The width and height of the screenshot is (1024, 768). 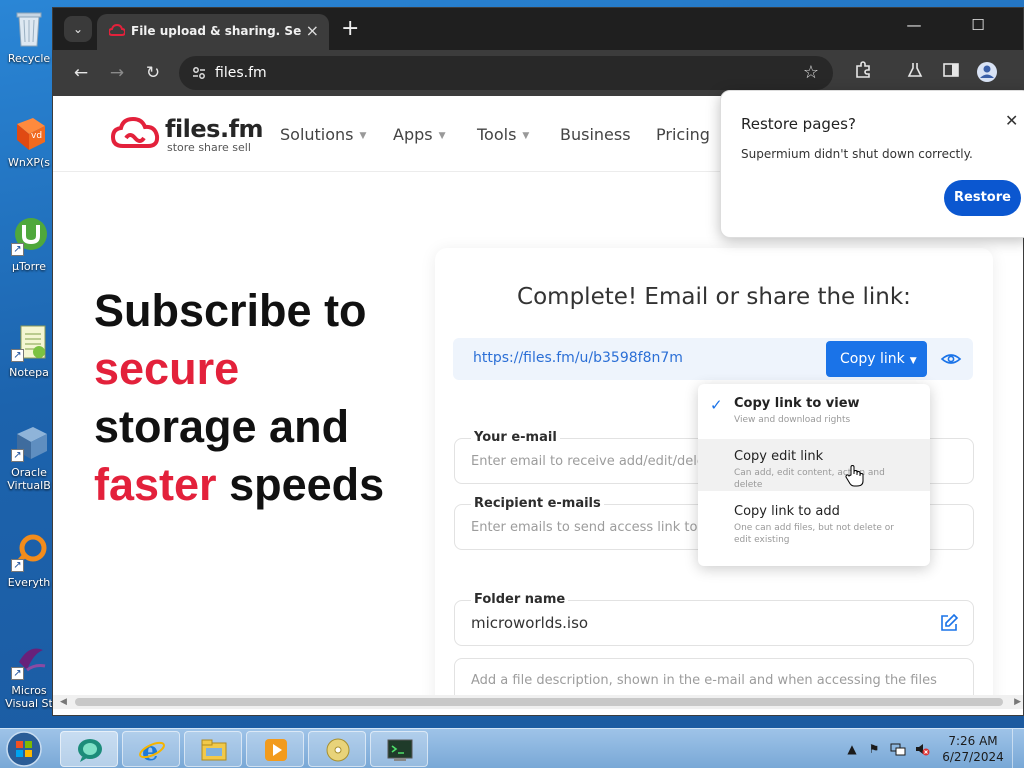 What do you see at coordinates (222, 426) in the screenshot?
I see `hero-line: storage and` at bounding box center [222, 426].